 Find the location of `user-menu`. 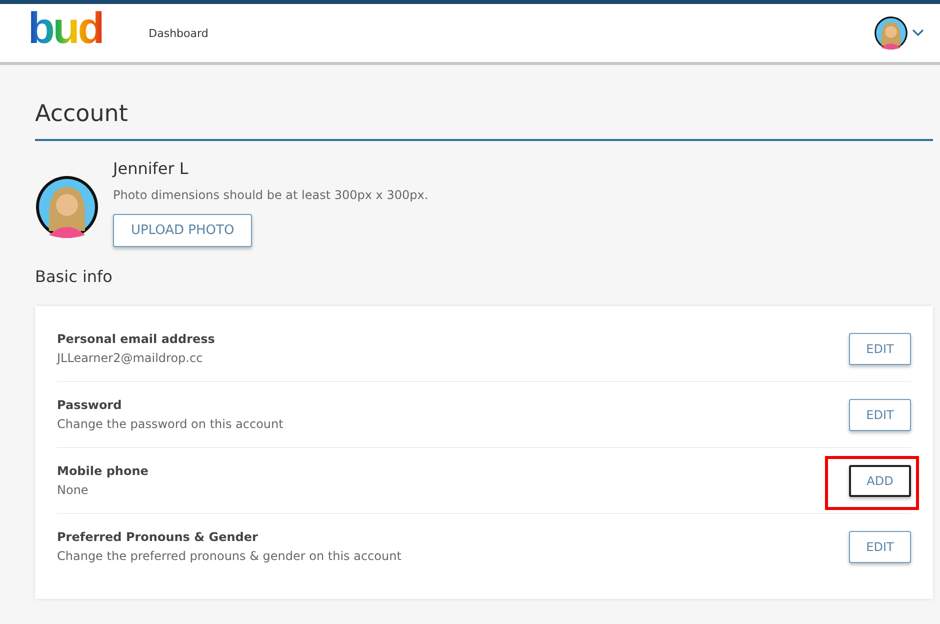

user-menu is located at coordinates (899, 33).